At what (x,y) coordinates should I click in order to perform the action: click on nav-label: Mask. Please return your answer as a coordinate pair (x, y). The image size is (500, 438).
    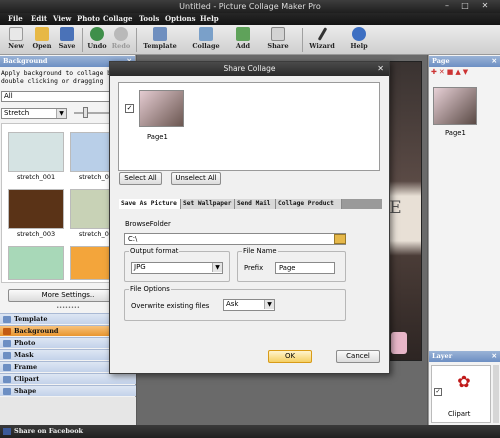
    Looking at the image, I should click on (24, 355).